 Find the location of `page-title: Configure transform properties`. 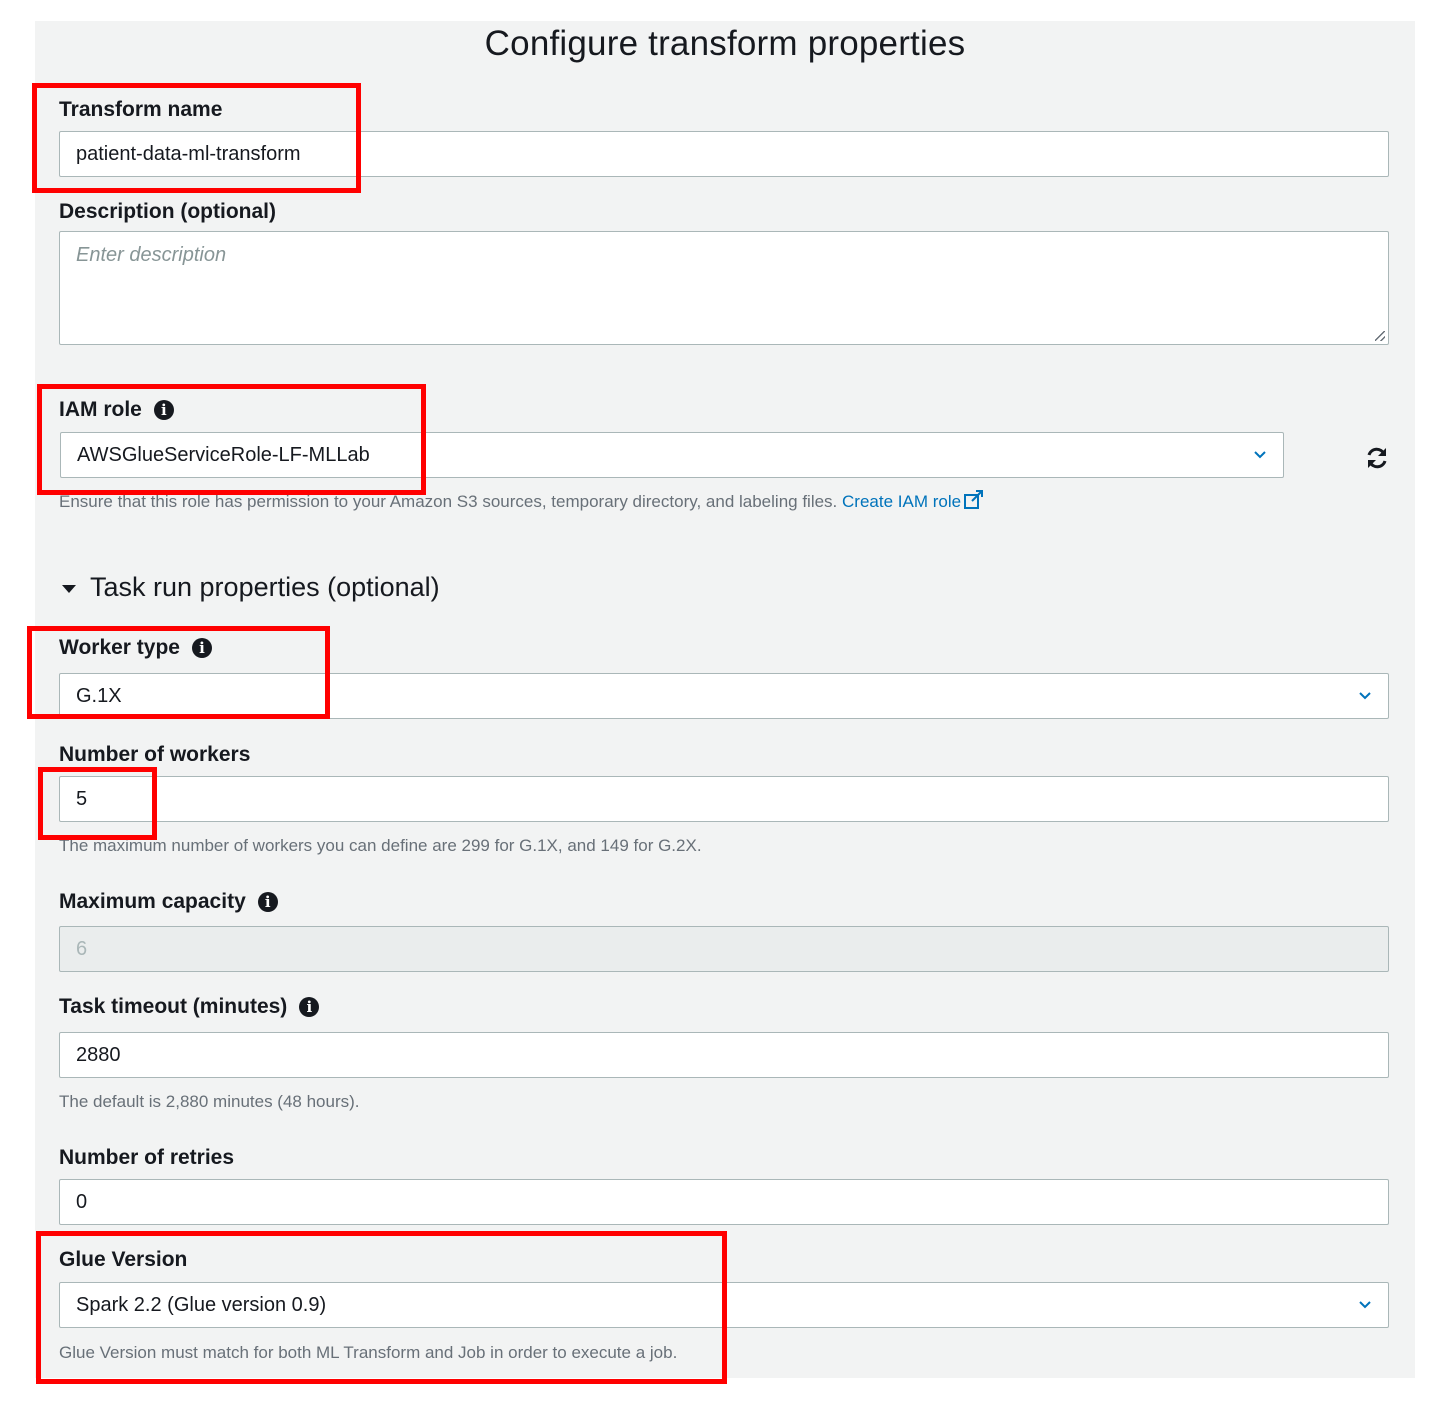

page-title: Configure transform properties is located at coordinates (725, 43).